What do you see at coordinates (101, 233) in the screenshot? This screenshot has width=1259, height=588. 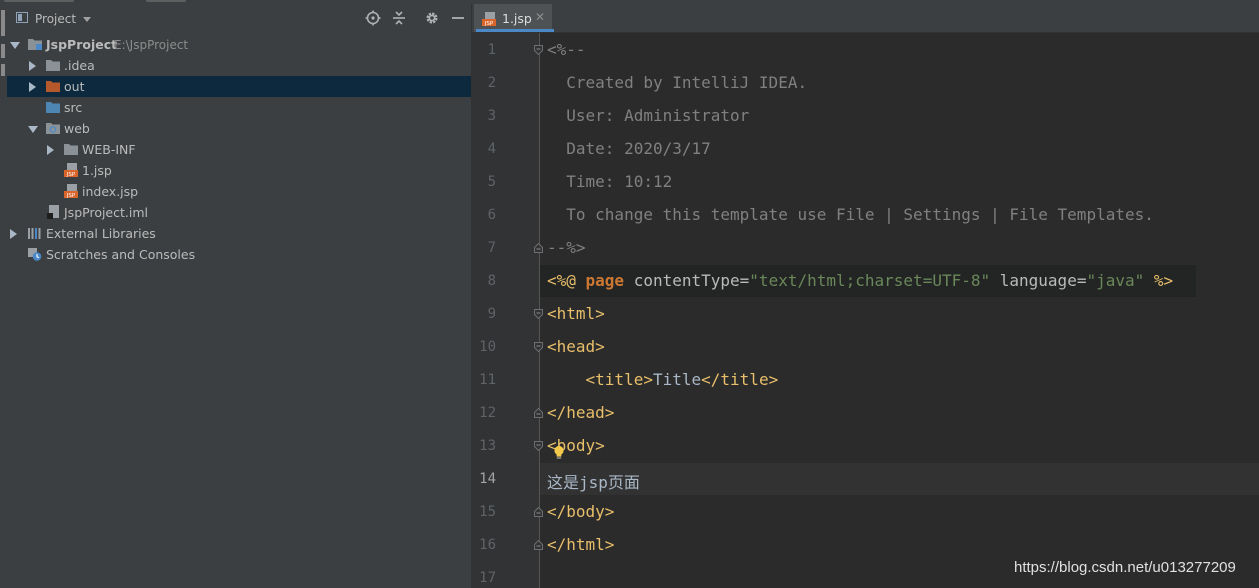 I see `tree-item-label: External Libraries` at bounding box center [101, 233].